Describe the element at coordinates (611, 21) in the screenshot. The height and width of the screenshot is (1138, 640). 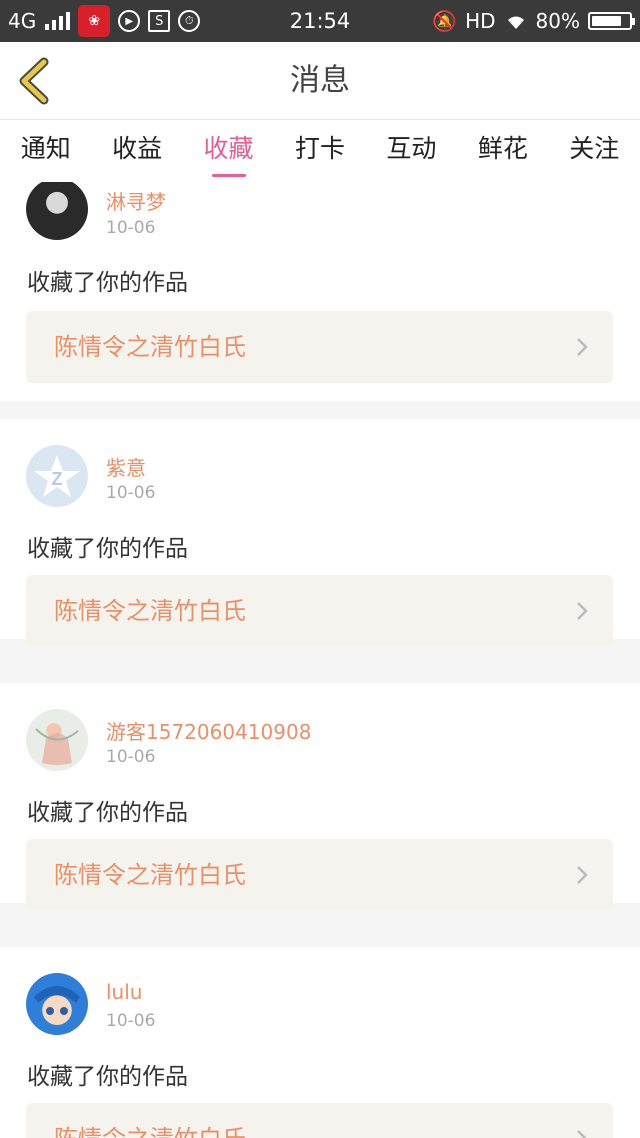
I see `battery-icon` at that location.